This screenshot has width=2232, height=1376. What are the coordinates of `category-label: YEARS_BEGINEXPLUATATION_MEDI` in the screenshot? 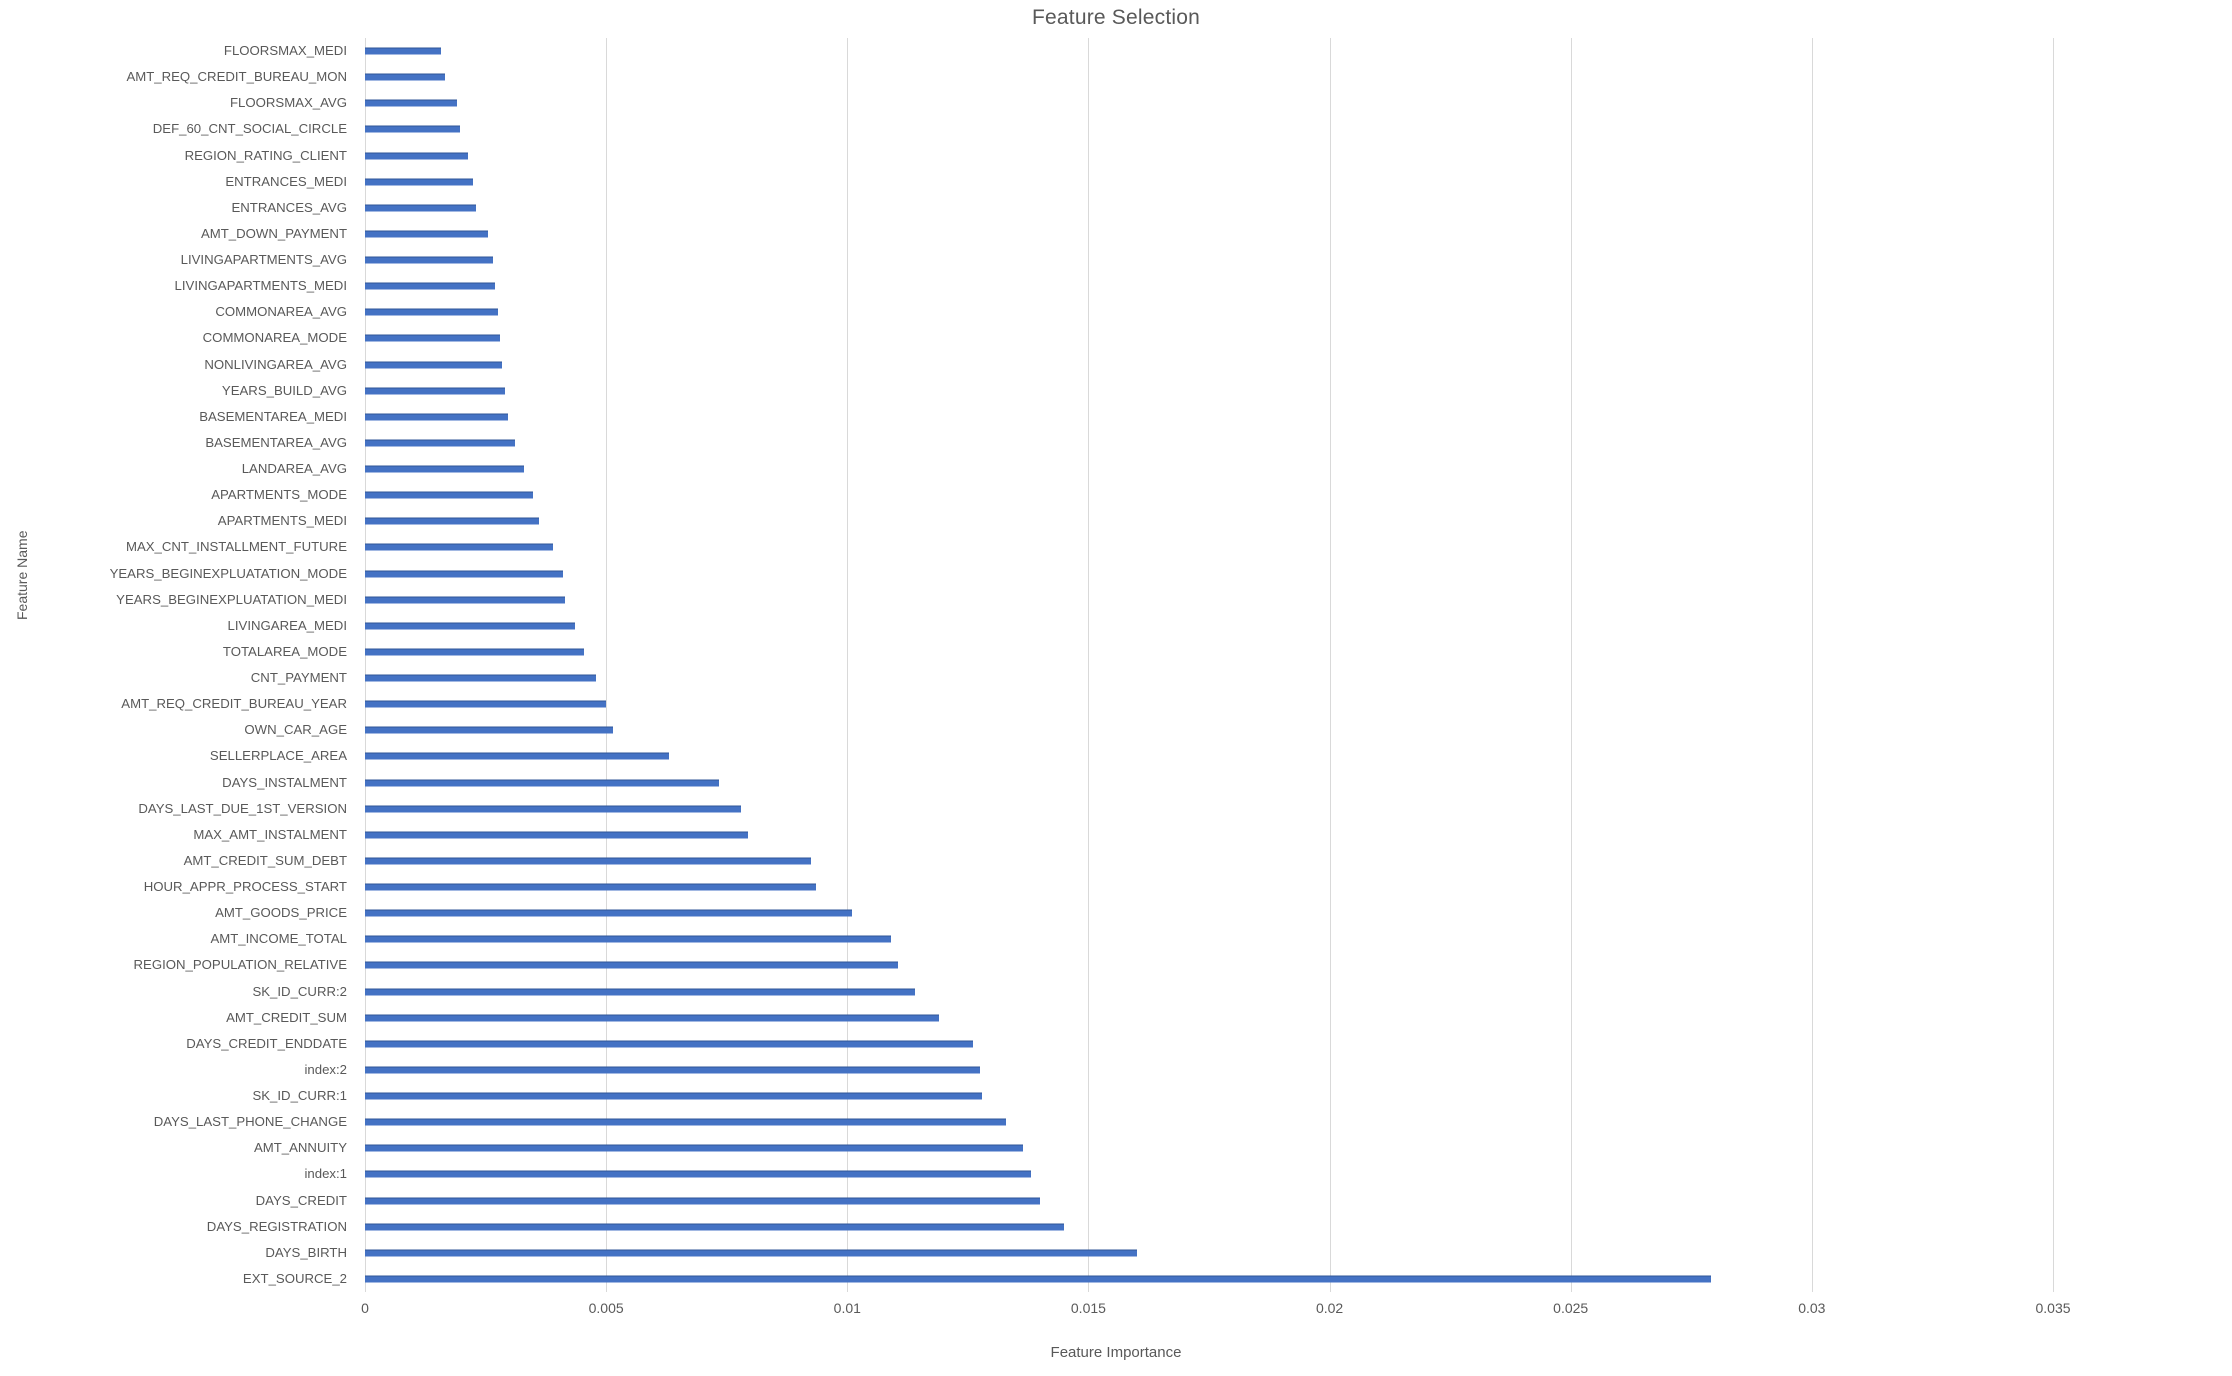 It's located at (231, 599).